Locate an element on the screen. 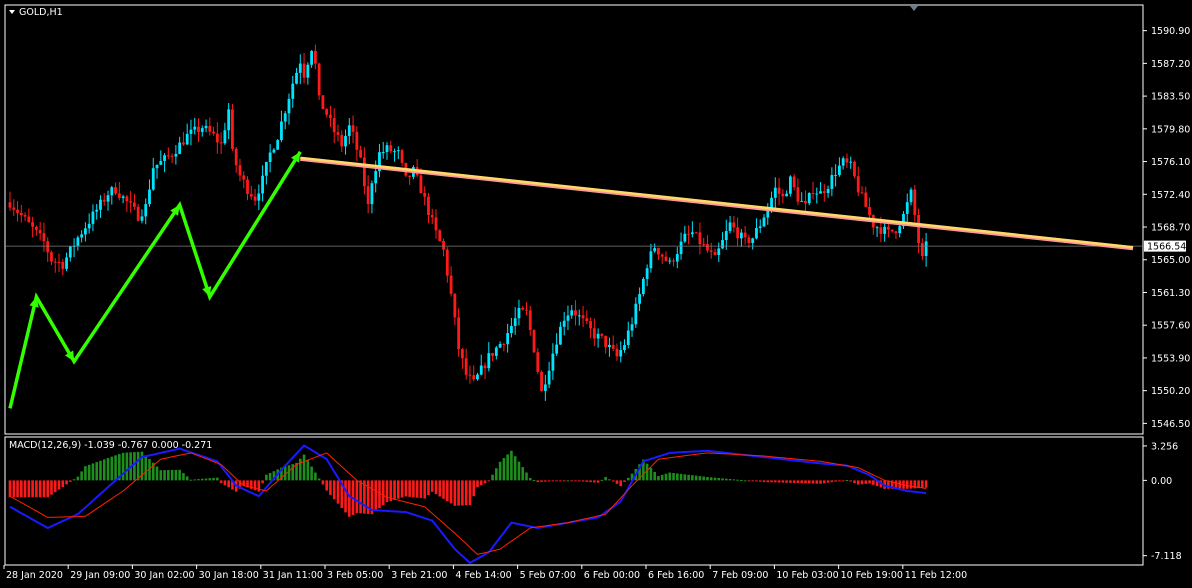  price-tick-label: 1576.10 is located at coordinates (1170, 162).